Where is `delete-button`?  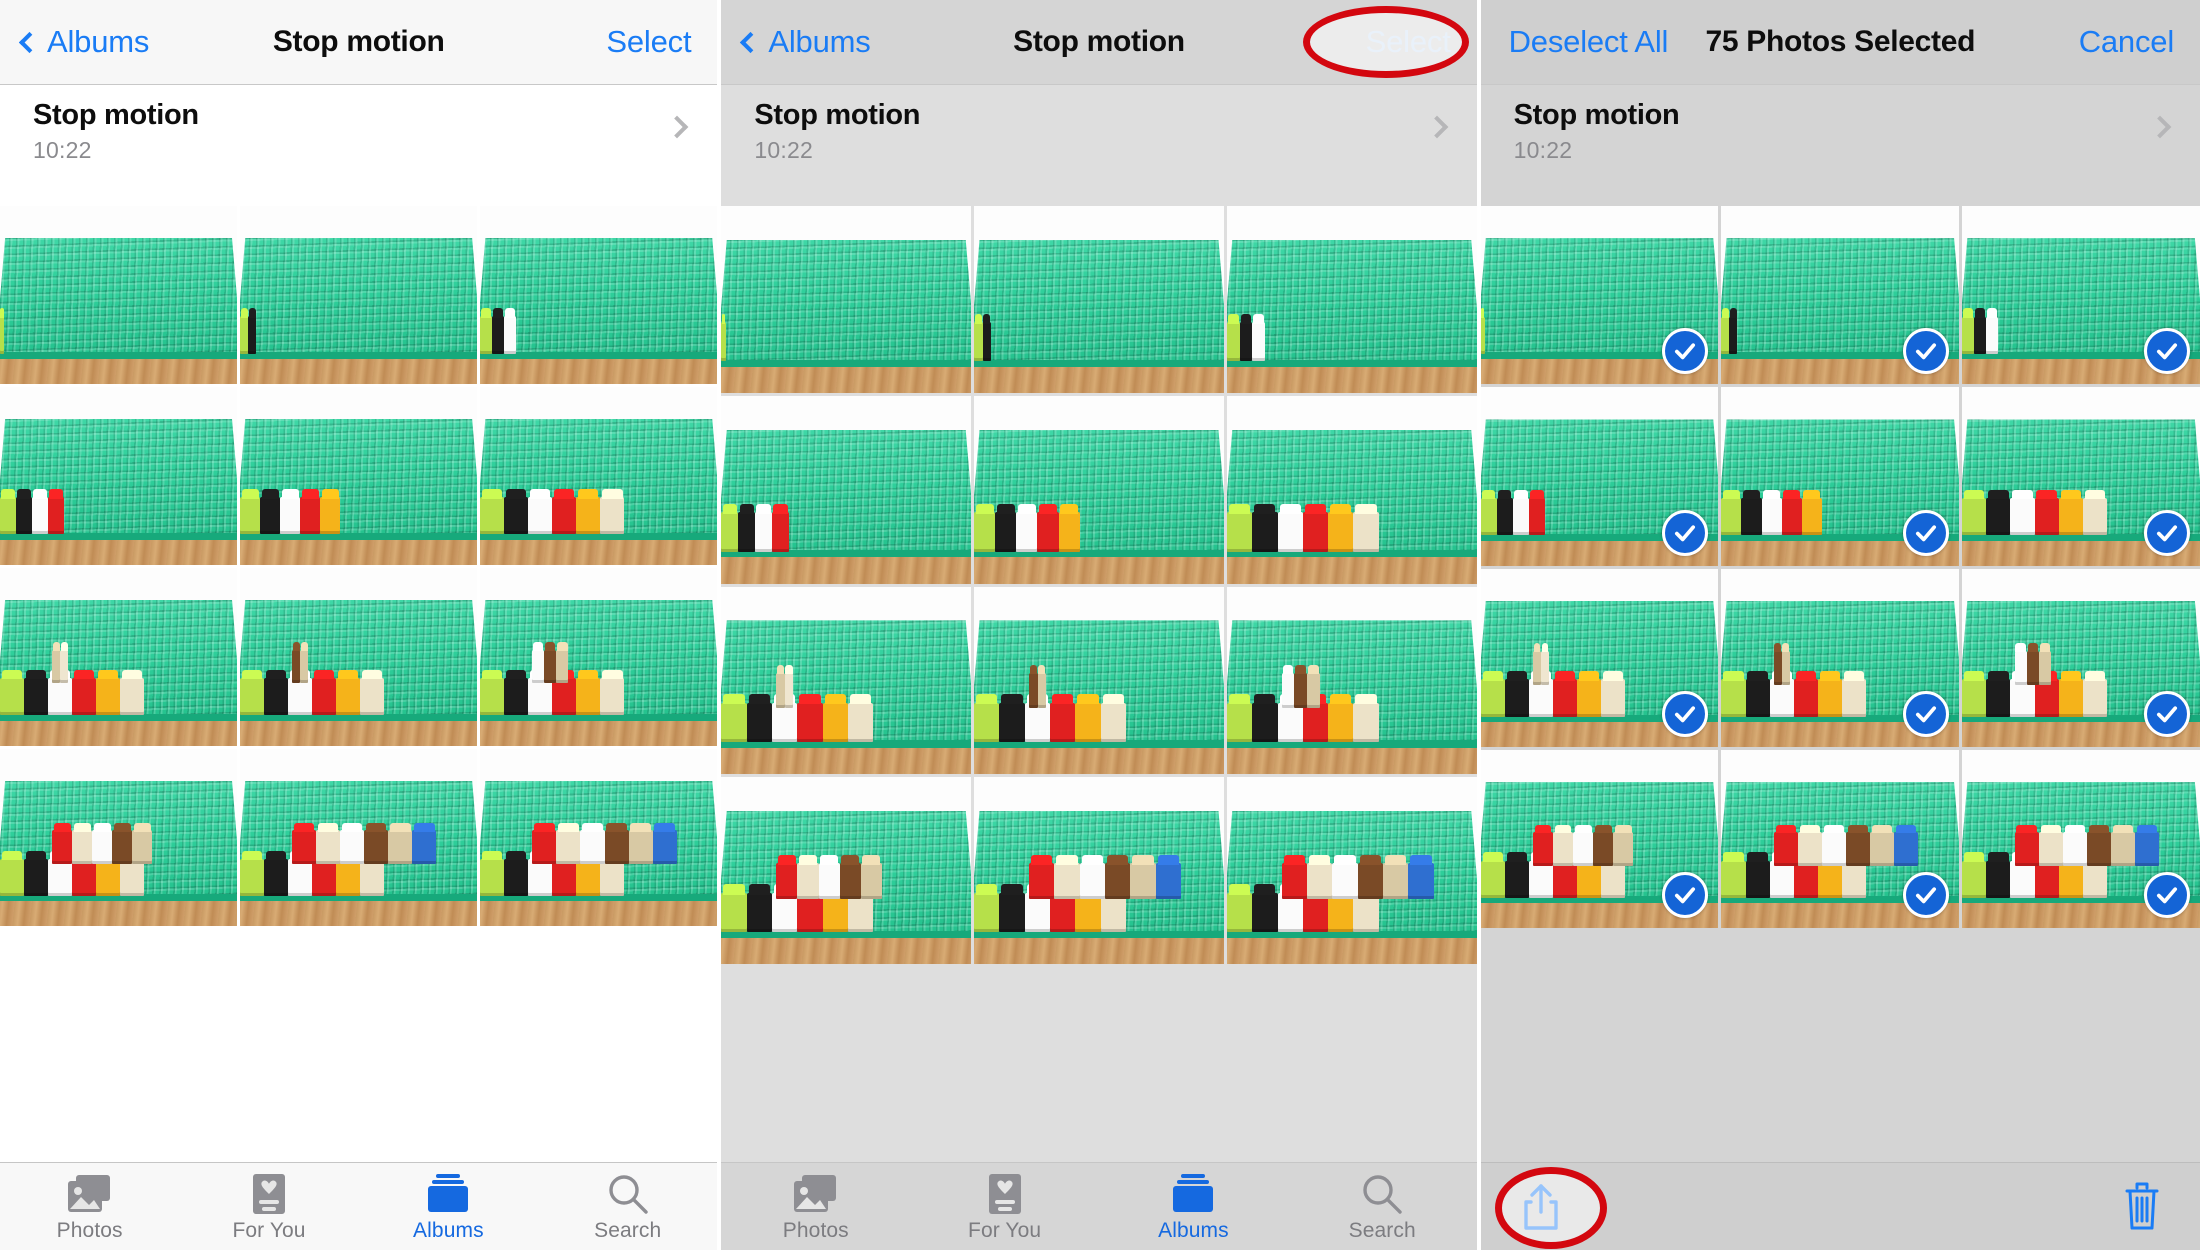
delete-button is located at coordinates (2142, 1207).